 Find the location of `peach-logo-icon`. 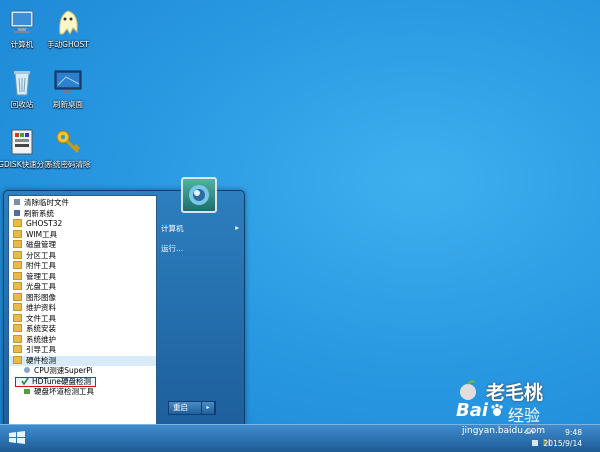

peach-logo-icon is located at coordinates (468, 390).